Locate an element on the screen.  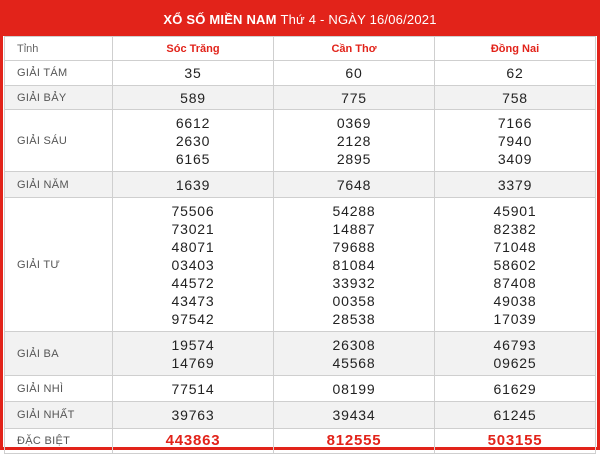
prize-number: 44572 is located at coordinates (193, 282).